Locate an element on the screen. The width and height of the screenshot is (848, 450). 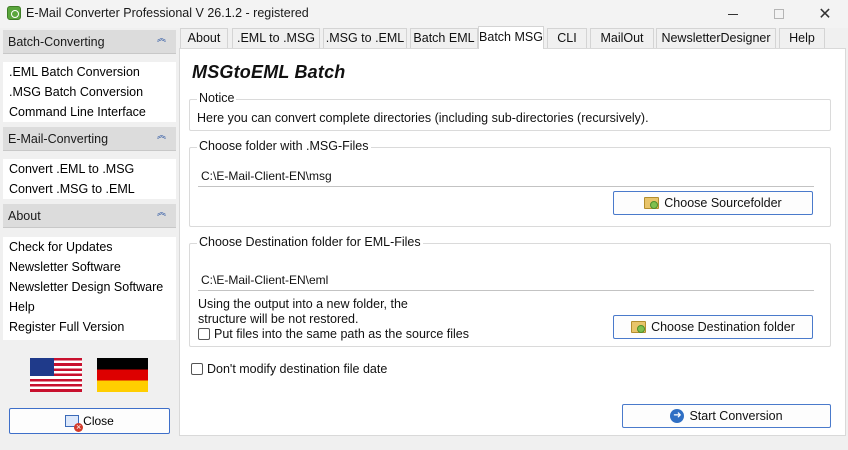
group-header-email: E-Mail-Converting ︽ is located at coordinates (89, 139).